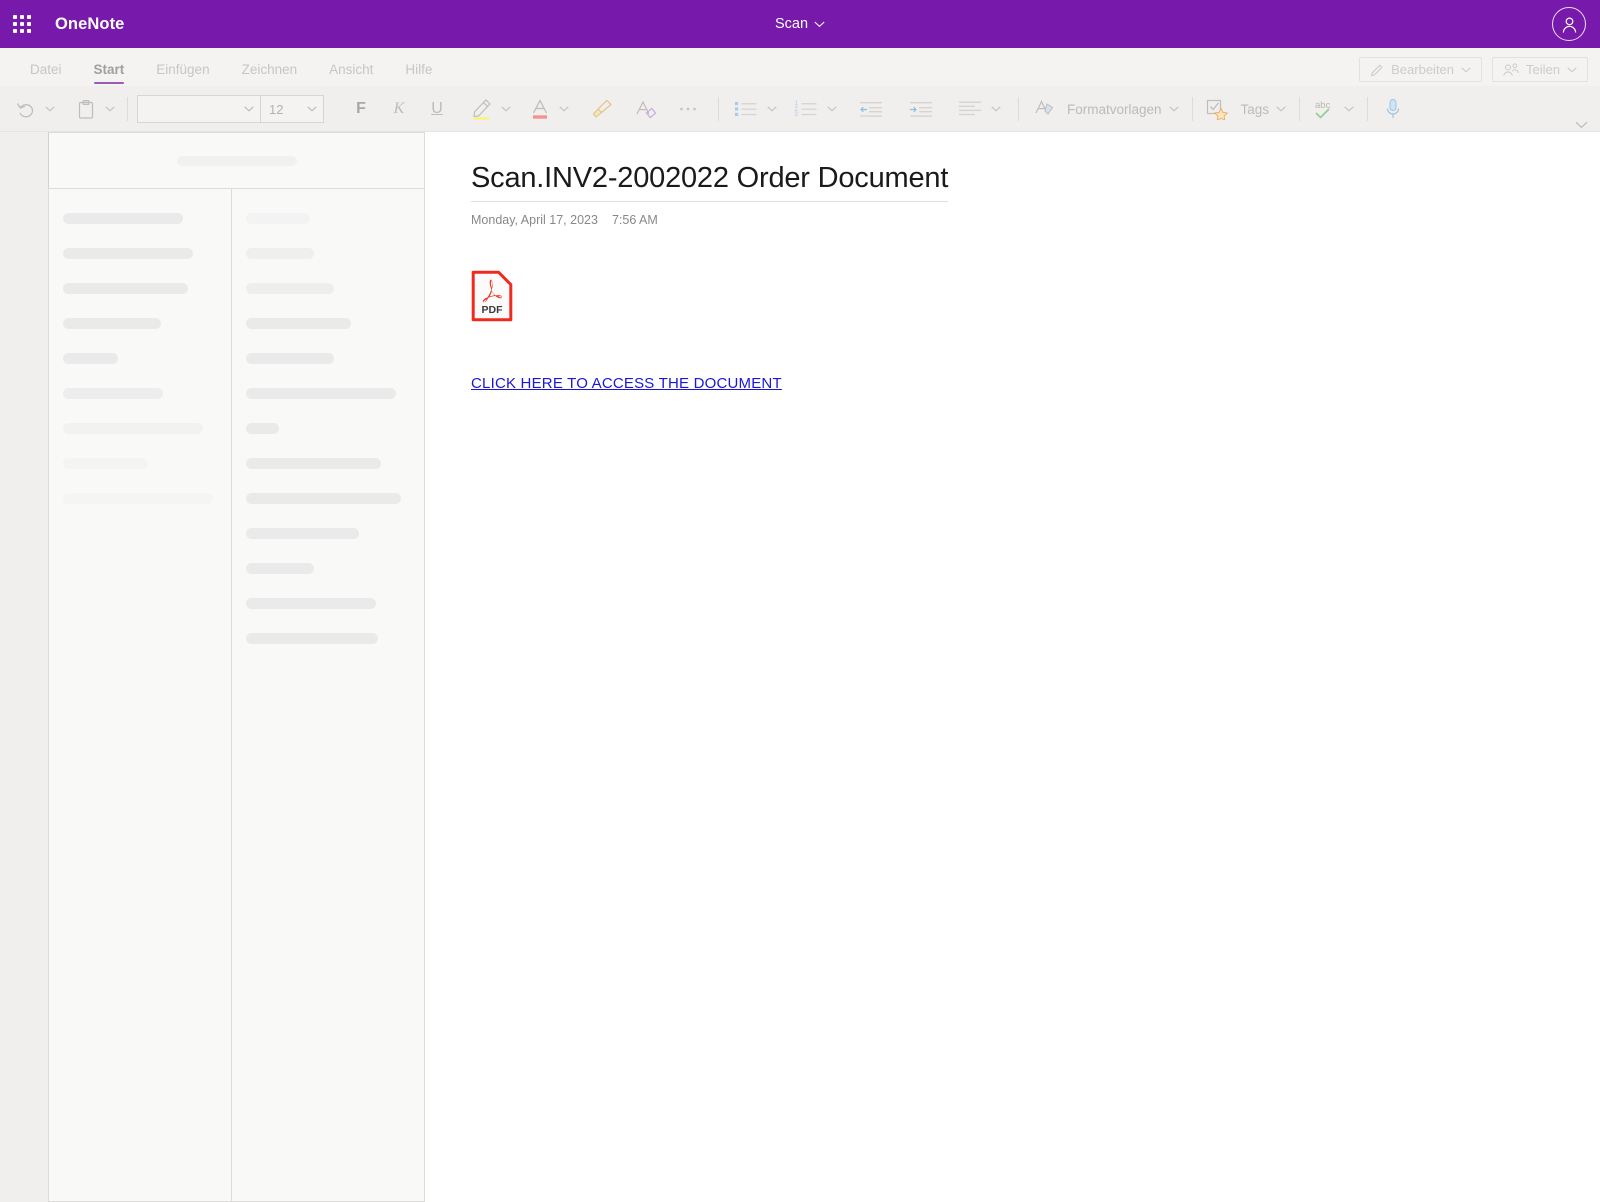 Image resolution: width=1600 pixels, height=1202 pixels. I want to click on tags-button, so click(1218, 109).